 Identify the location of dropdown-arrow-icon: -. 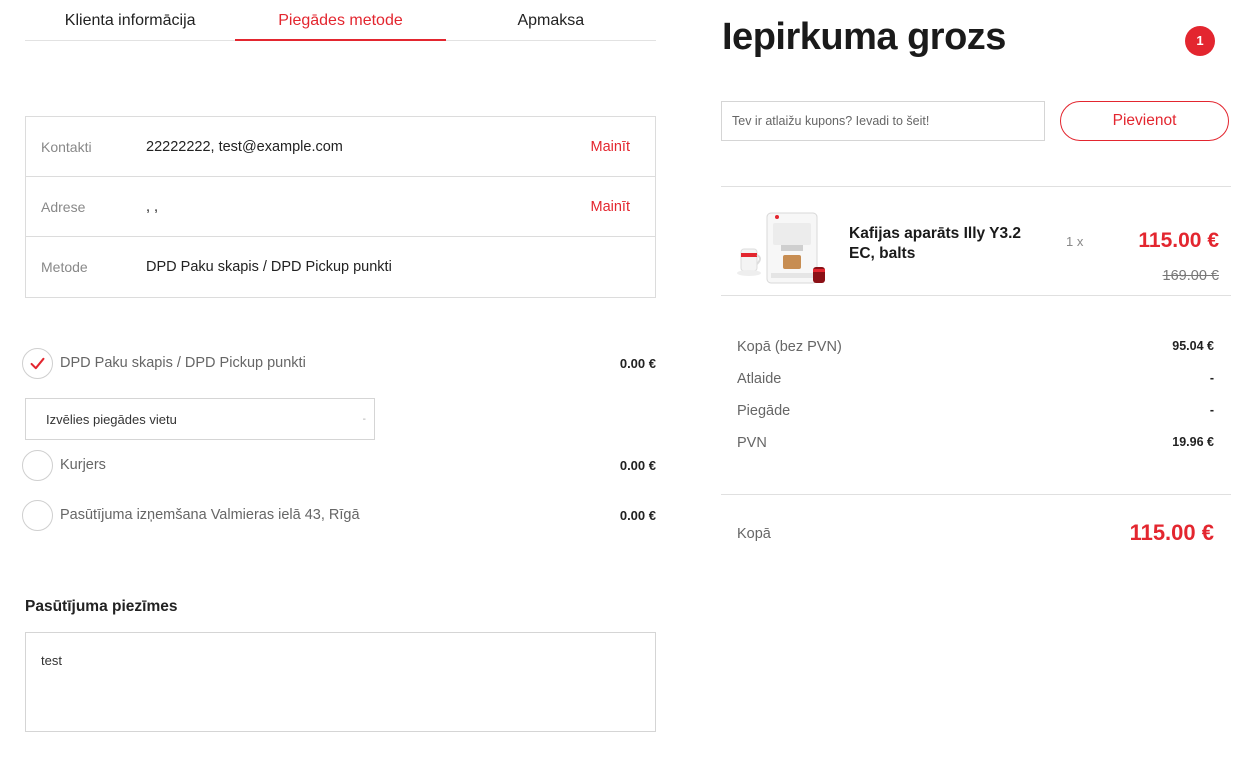
(364, 419).